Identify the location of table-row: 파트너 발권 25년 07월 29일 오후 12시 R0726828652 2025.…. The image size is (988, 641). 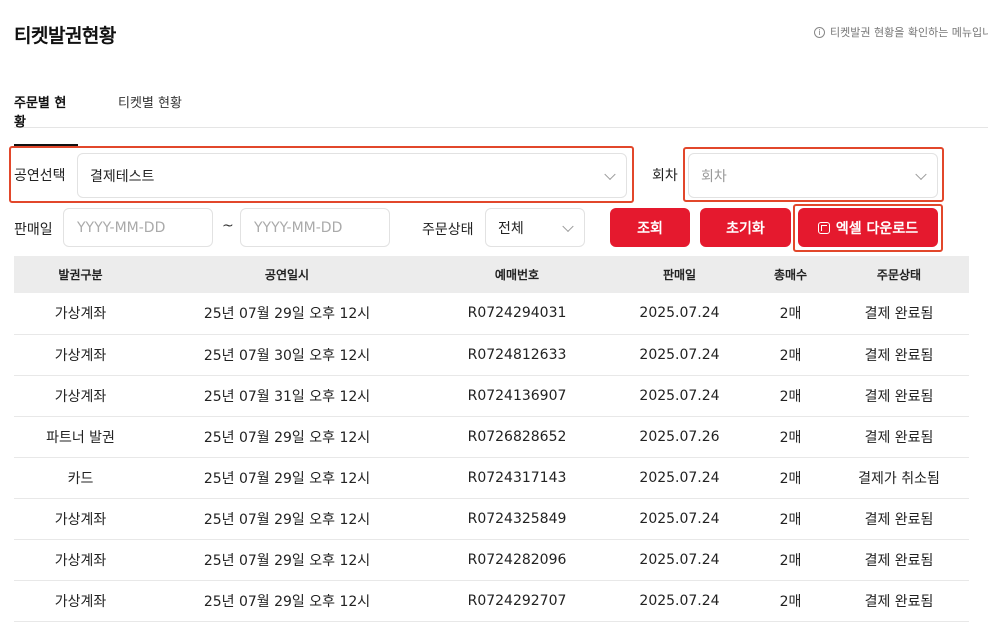
(491, 437).